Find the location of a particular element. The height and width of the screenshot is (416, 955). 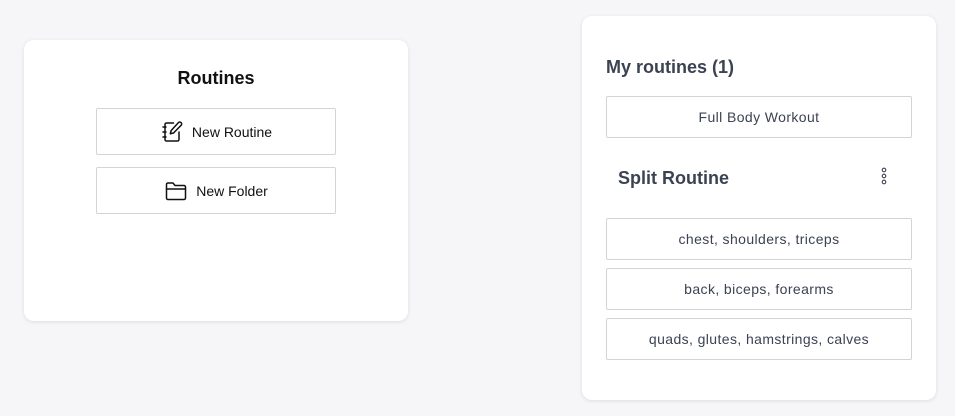

routine-item-label: back, biceps, forearms is located at coordinates (759, 289).